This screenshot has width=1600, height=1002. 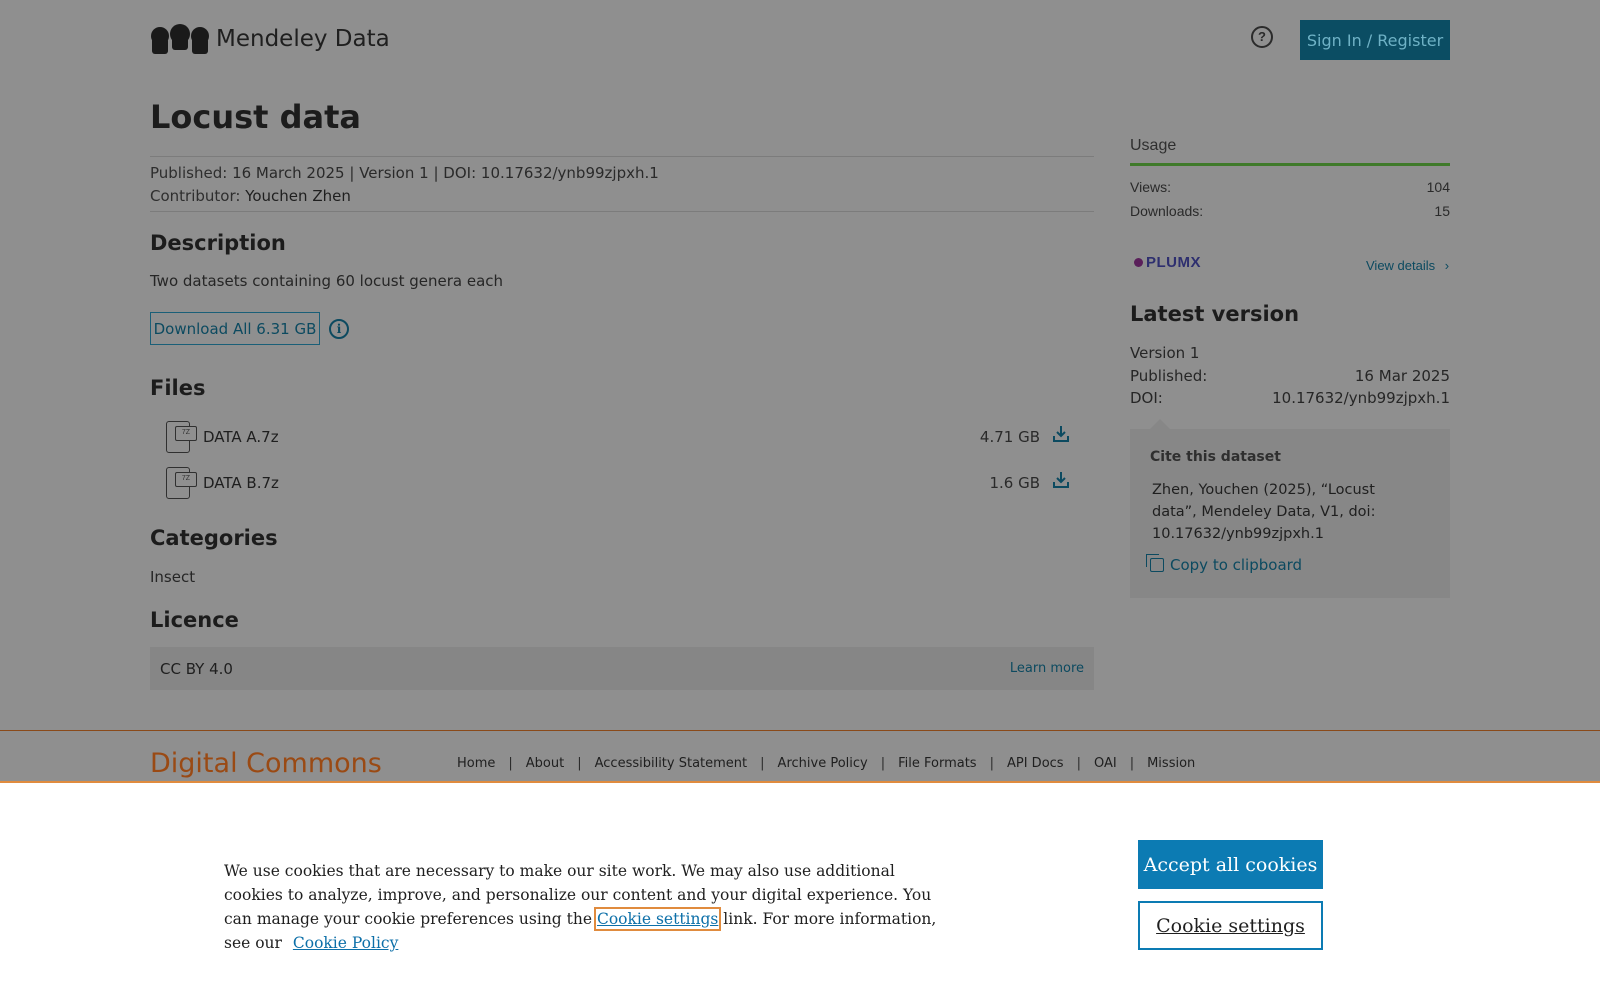 What do you see at coordinates (1153, 145) in the screenshot?
I see `usage-heading: Usage` at bounding box center [1153, 145].